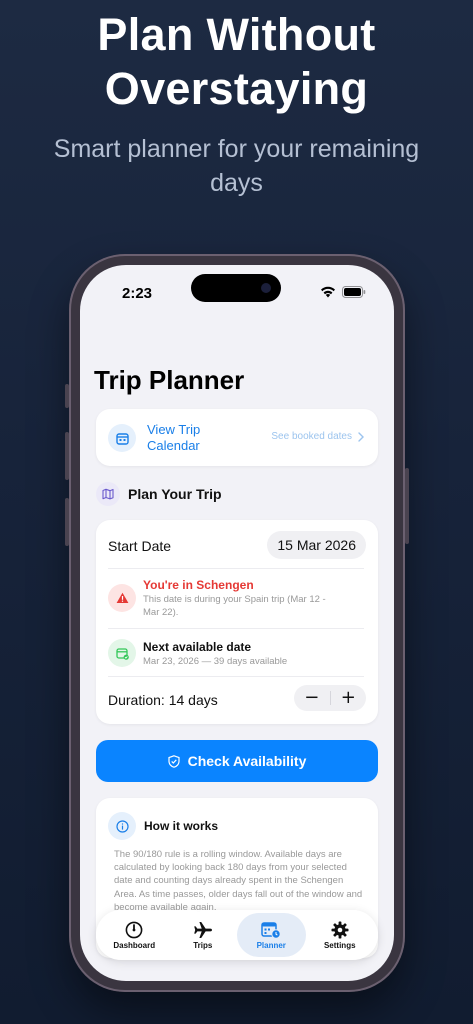  What do you see at coordinates (202, 929) in the screenshot?
I see `airplane-icon` at bounding box center [202, 929].